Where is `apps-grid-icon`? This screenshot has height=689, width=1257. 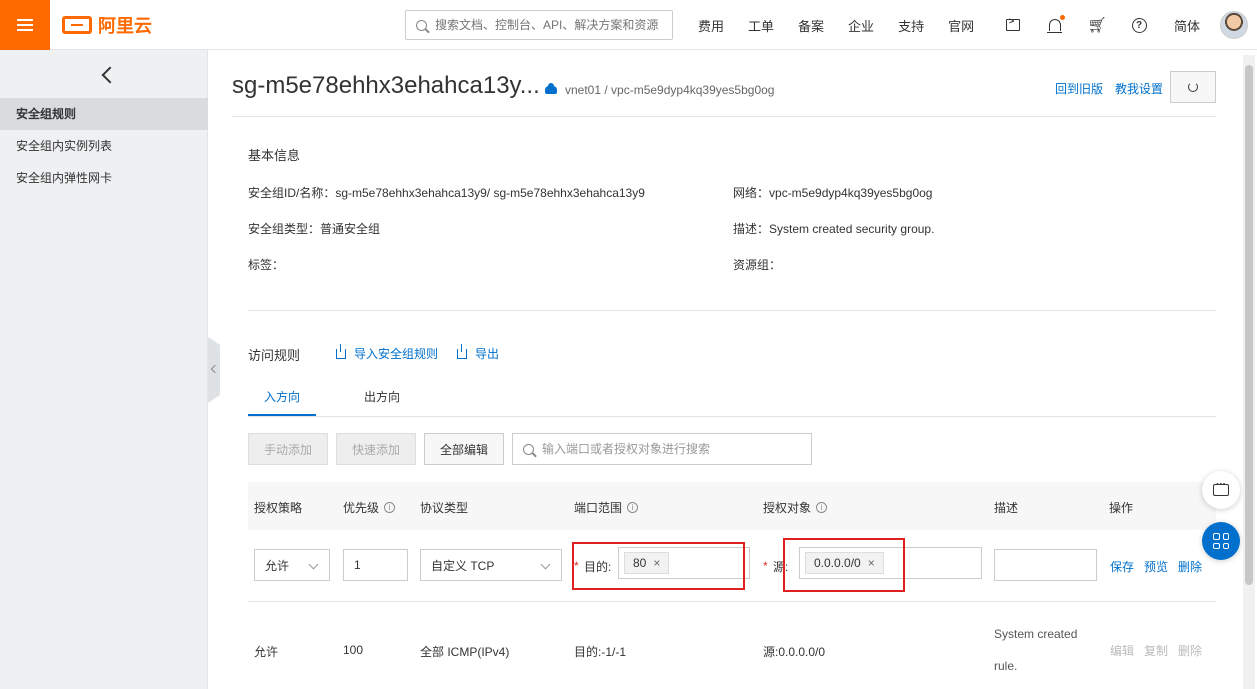 apps-grid-icon is located at coordinates (1221, 541).